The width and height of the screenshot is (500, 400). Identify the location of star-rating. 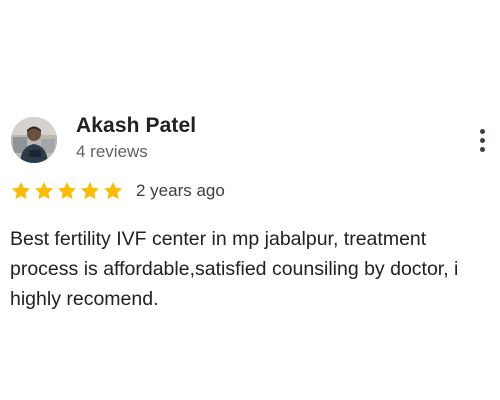
(67, 191).